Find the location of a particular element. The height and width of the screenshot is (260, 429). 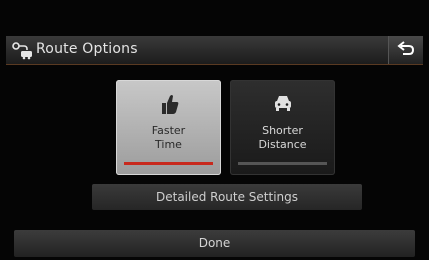

option-label-line1: Faster is located at coordinates (168, 130).